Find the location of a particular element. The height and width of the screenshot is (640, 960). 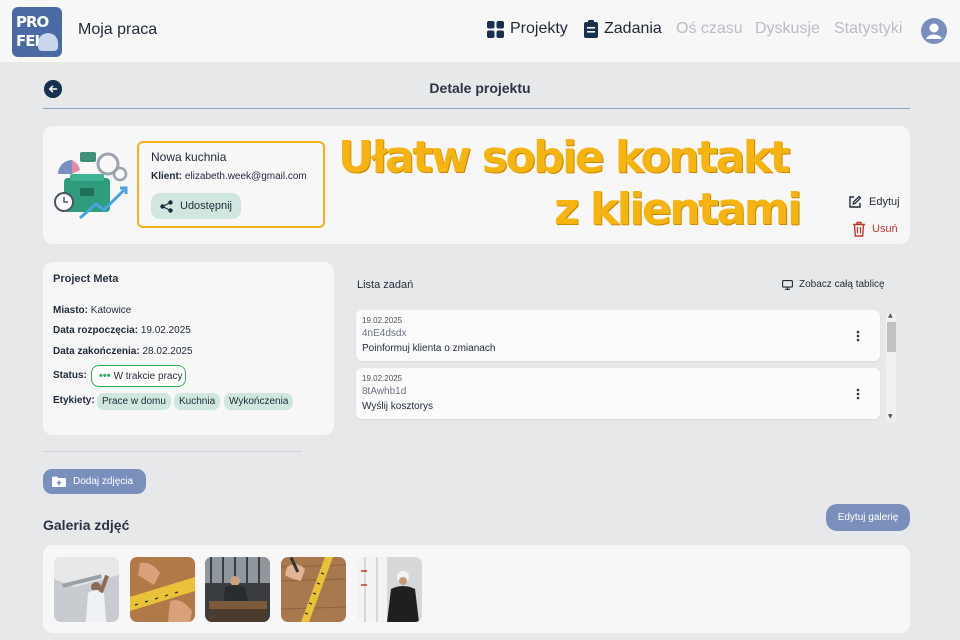

header-divider is located at coordinates (476, 108).